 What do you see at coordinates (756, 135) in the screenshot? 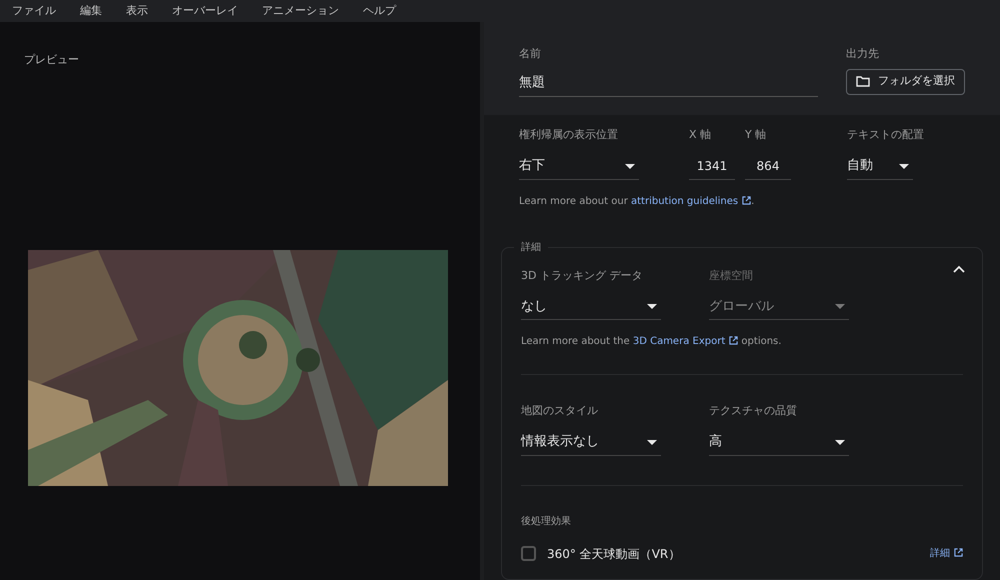
I see `field-label: Y 軸` at bounding box center [756, 135].